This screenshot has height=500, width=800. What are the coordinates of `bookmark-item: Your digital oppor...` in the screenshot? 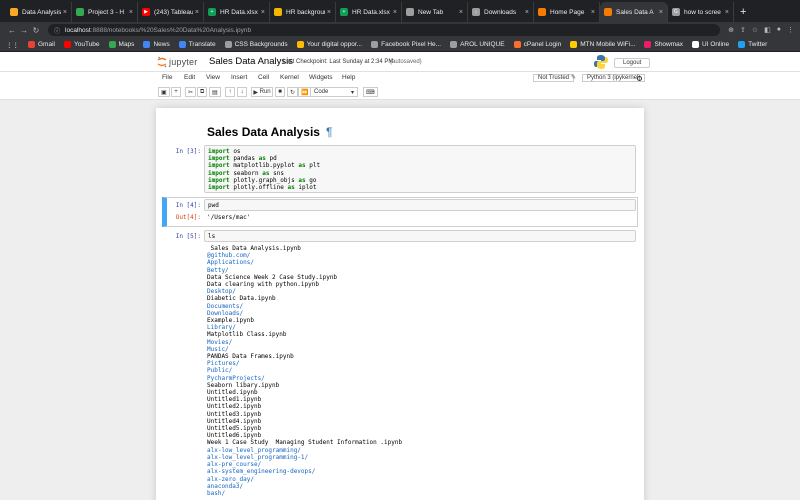 It's located at (329, 44).